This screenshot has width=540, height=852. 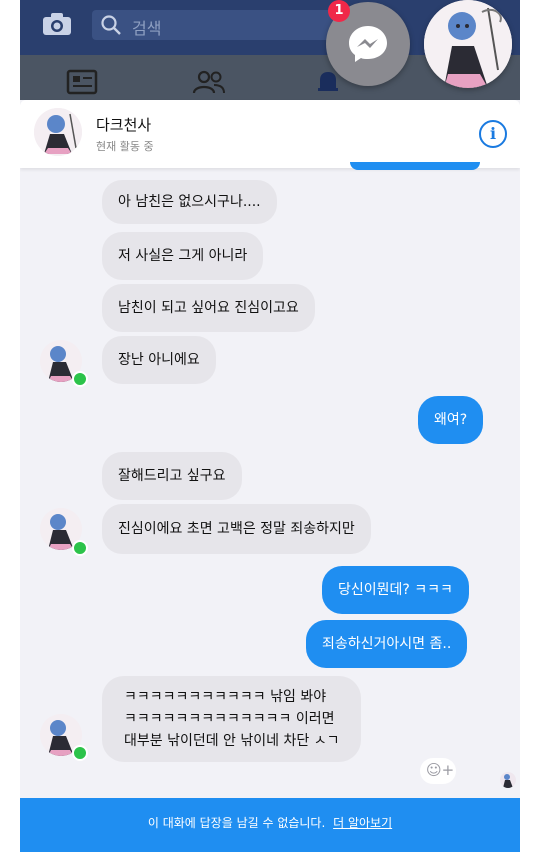 I want to click on unread-count-badge: 1, so click(x=339, y=11).